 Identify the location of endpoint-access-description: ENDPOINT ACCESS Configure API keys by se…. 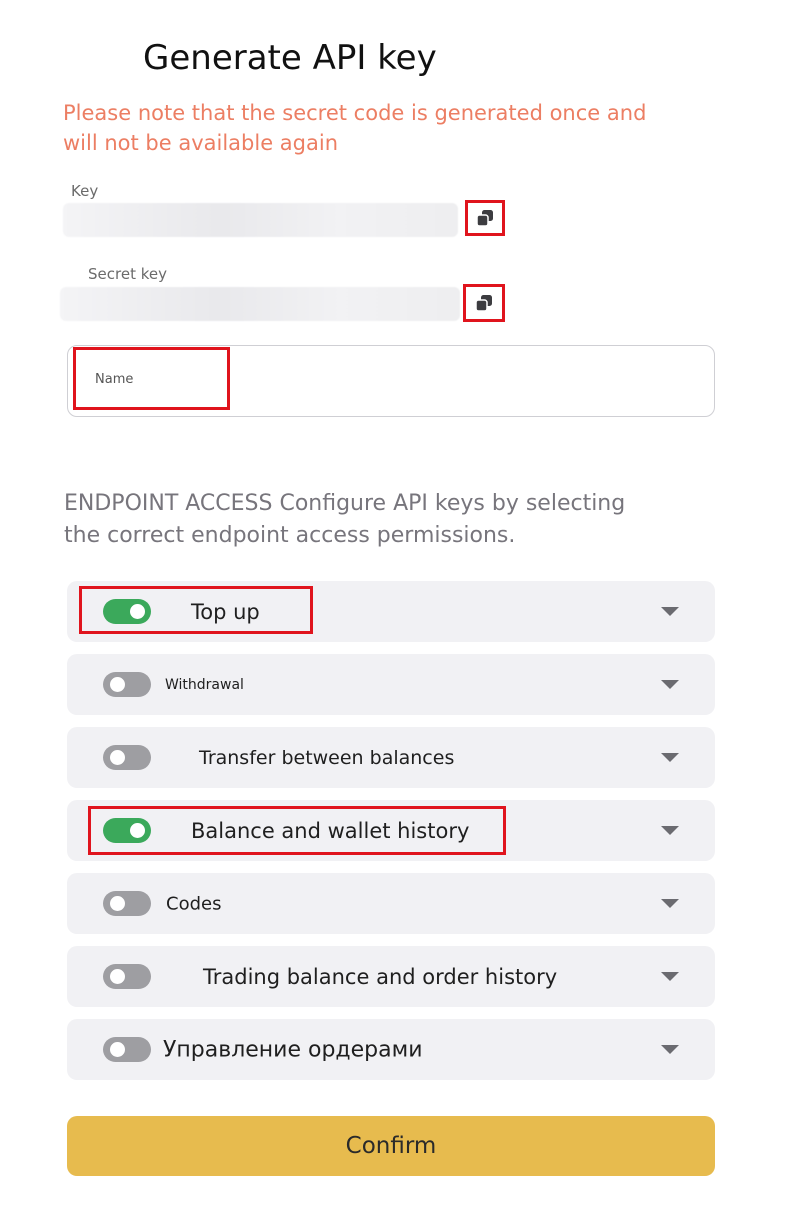
(345, 519).